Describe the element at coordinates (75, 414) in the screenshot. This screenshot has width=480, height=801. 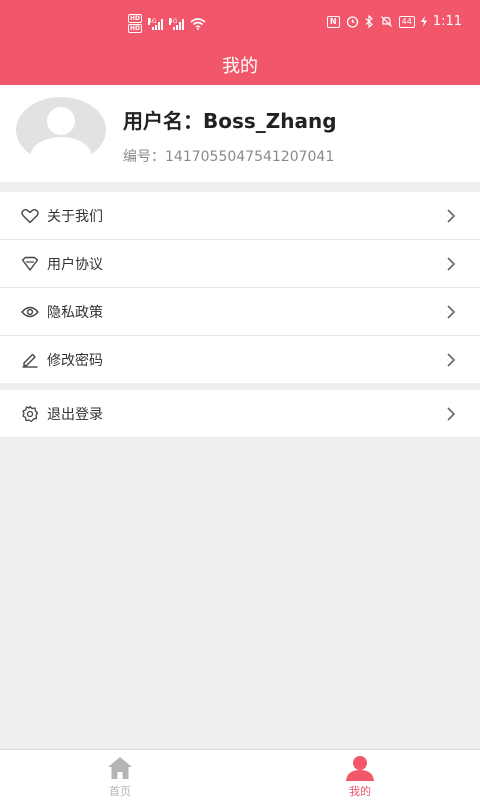
I see `menu-item-label: 退出登录` at that location.